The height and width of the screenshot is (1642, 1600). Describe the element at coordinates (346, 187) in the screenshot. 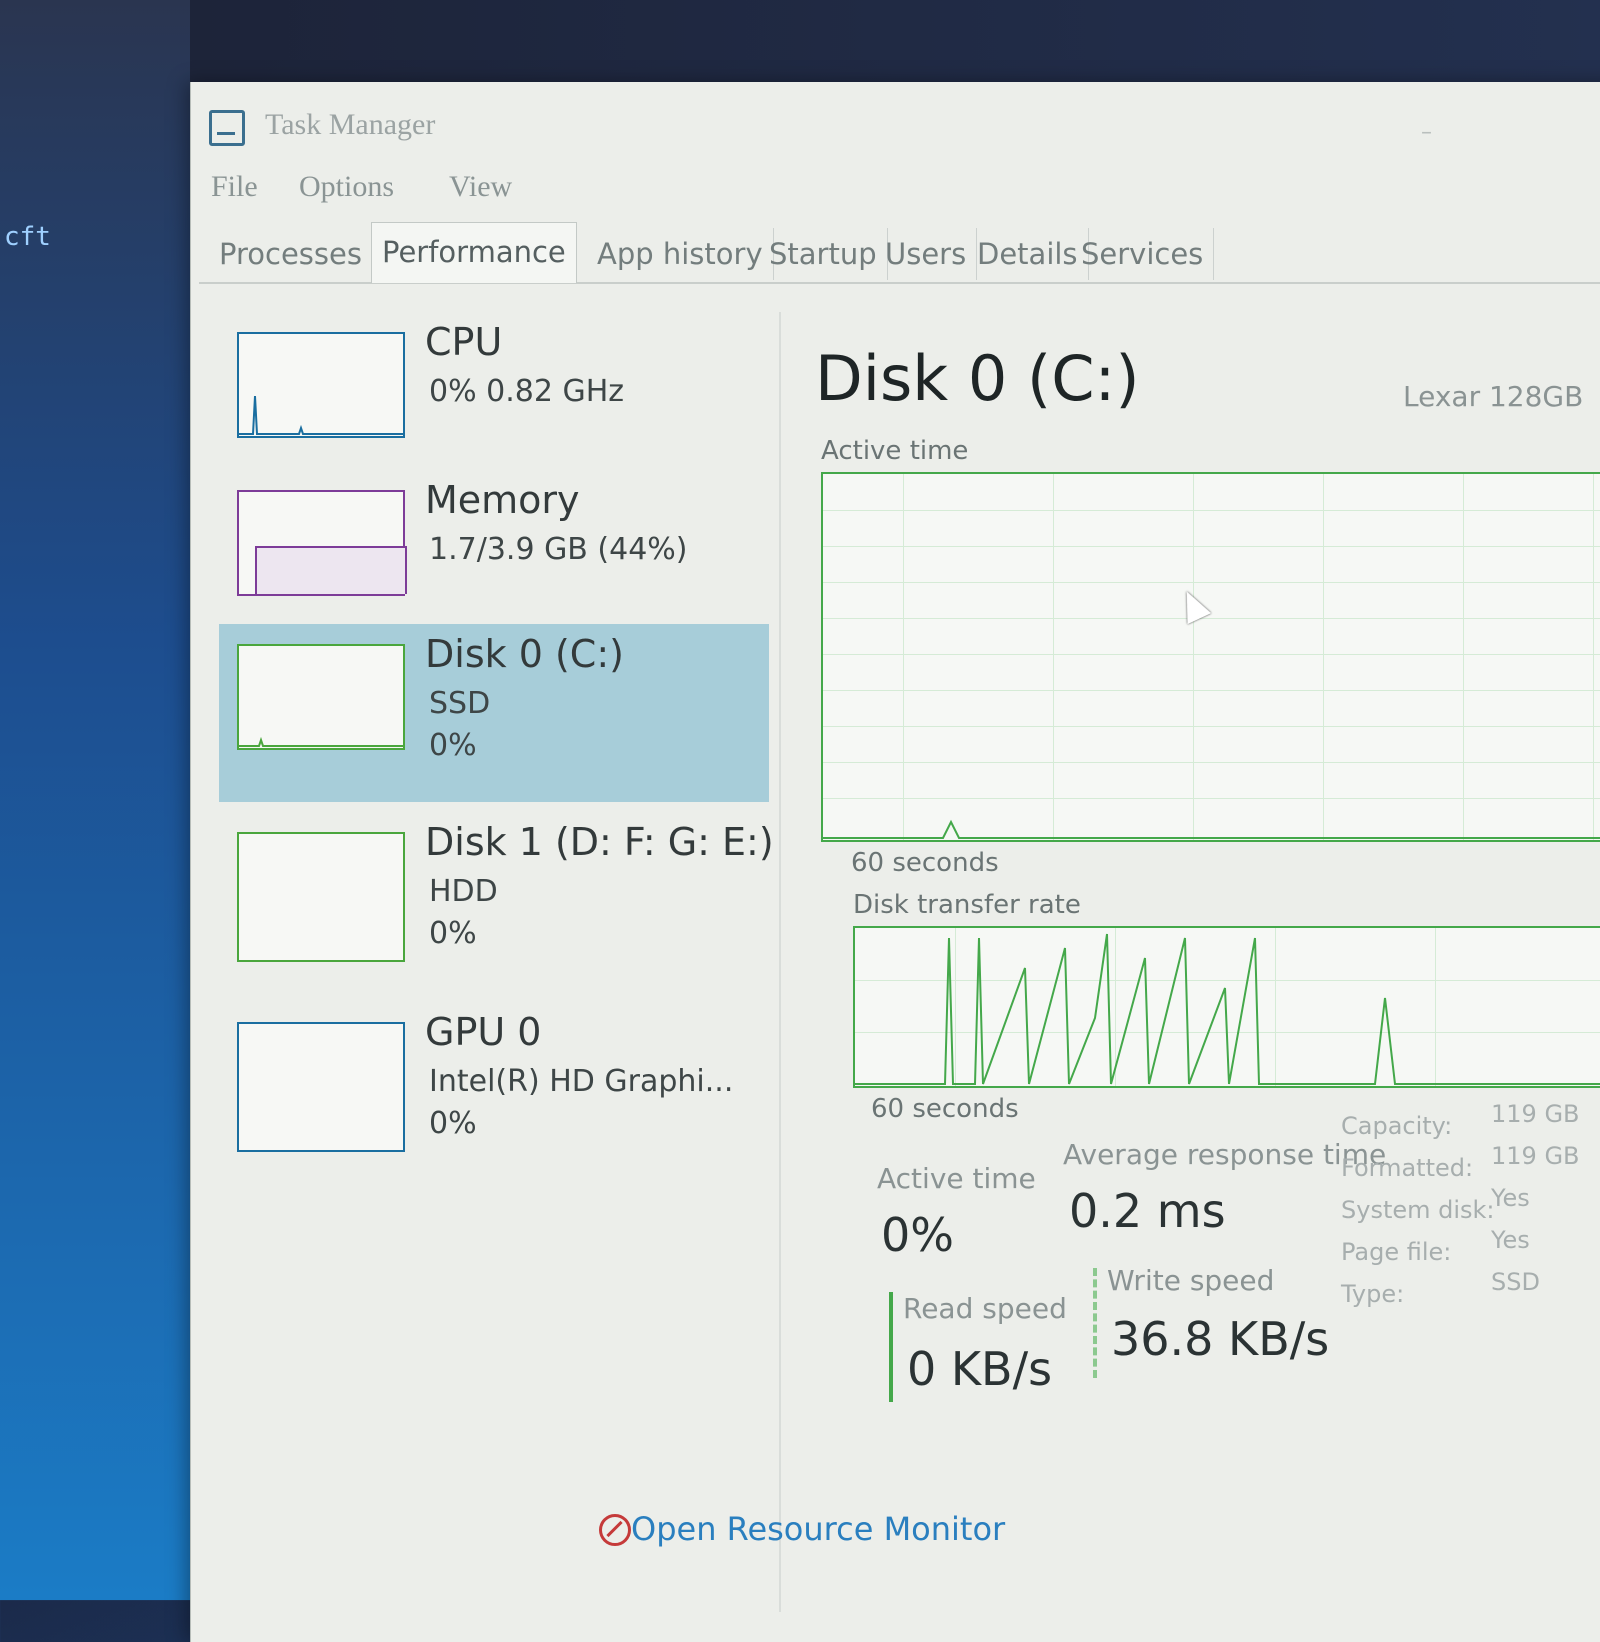

I see `menu-options: Options` at that location.